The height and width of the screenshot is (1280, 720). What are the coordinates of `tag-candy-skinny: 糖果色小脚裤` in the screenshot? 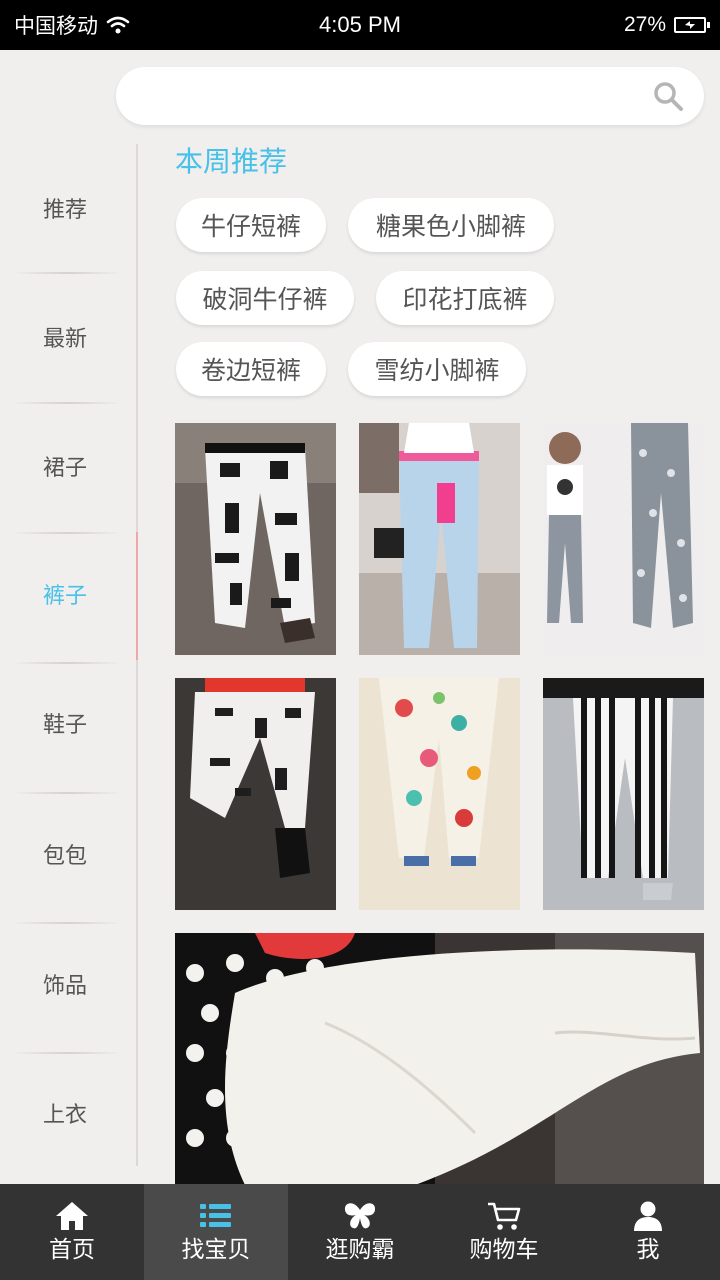 It's located at (451, 225).